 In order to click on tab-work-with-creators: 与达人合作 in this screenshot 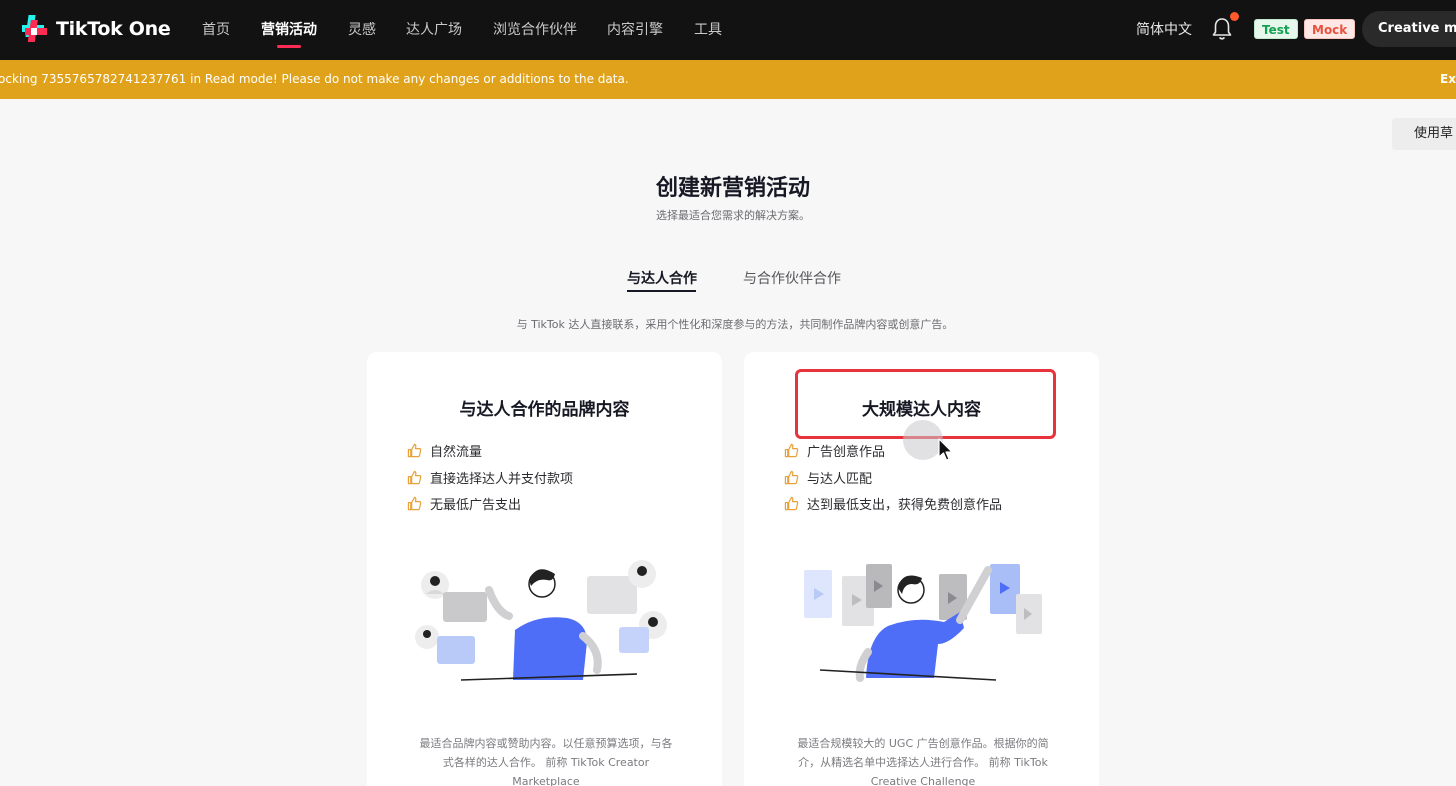, I will do `click(662, 278)`.